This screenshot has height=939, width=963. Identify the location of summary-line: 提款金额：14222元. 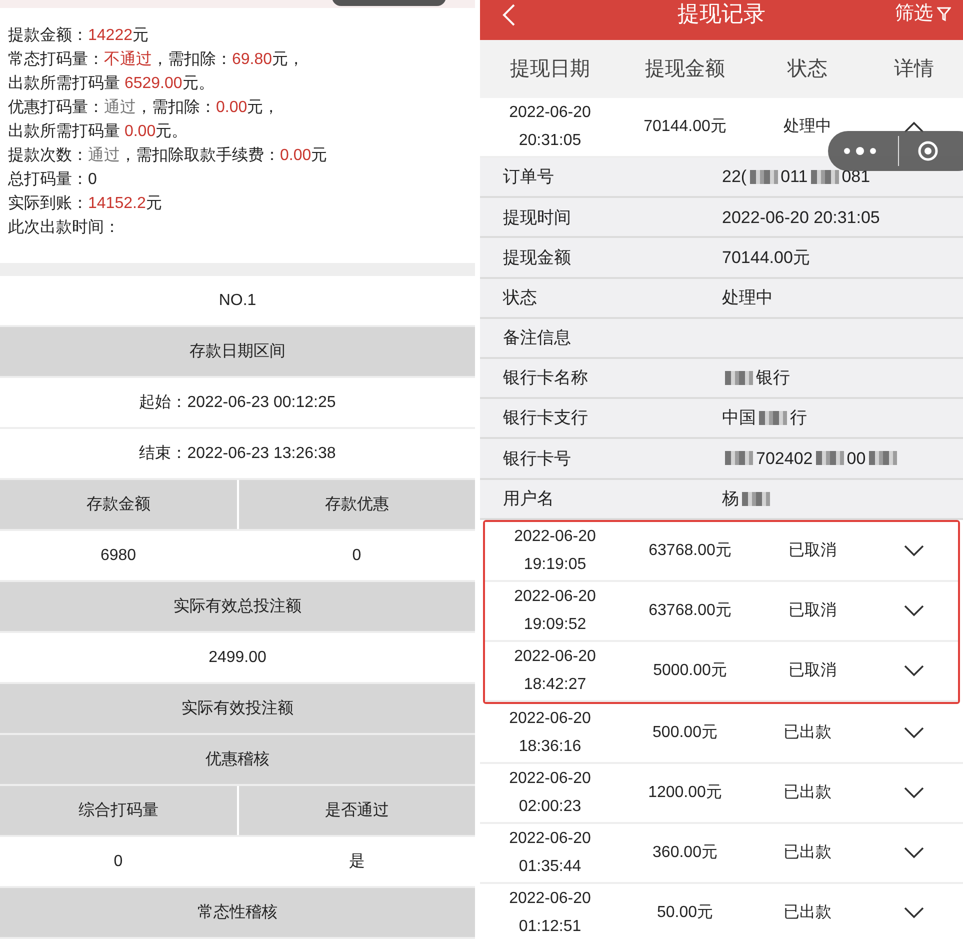
(79, 36).